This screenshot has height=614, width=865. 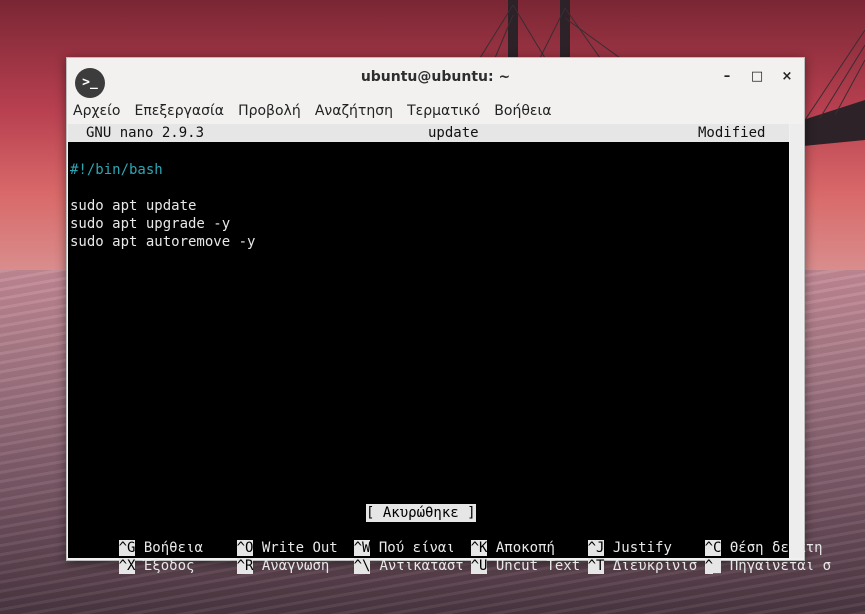 What do you see at coordinates (442, 110) in the screenshot?
I see `menu-terminal: Τερματικό` at bounding box center [442, 110].